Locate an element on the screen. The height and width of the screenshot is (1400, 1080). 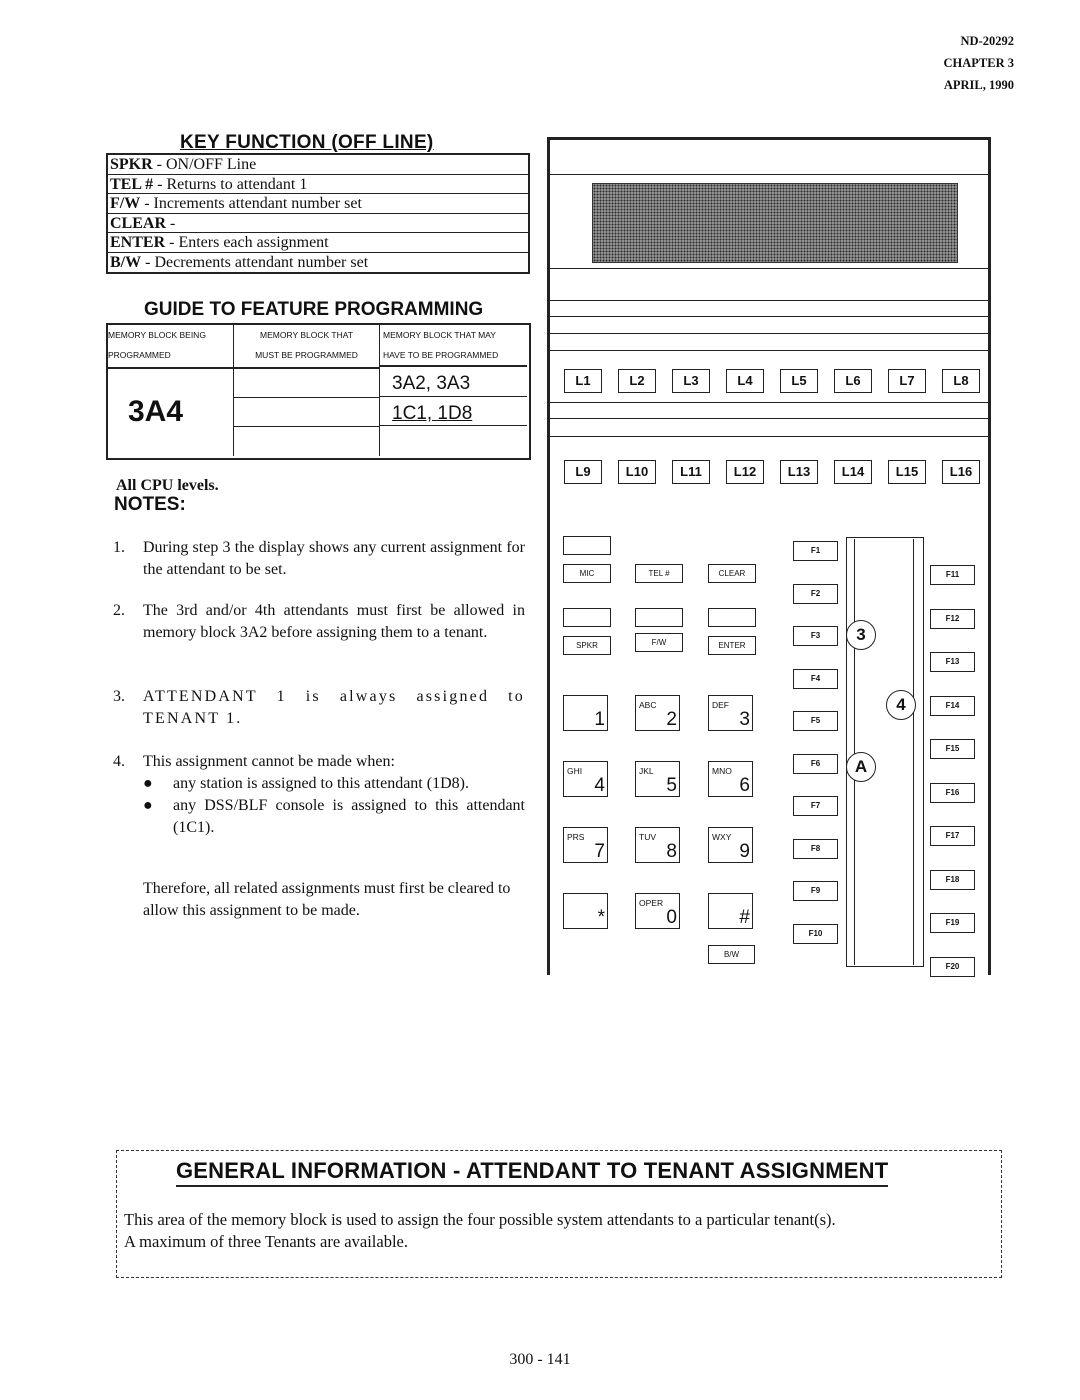
step-marker-a: A is located at coordinates (861, 767).